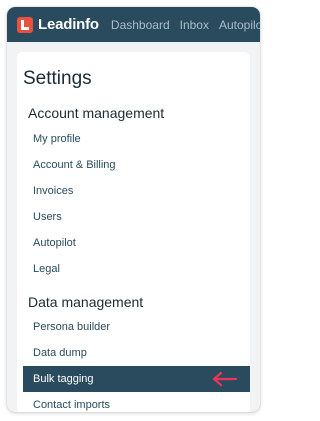  I want to click on main-nav: Dashboard Inbox Autopilot, so click(185, 25).